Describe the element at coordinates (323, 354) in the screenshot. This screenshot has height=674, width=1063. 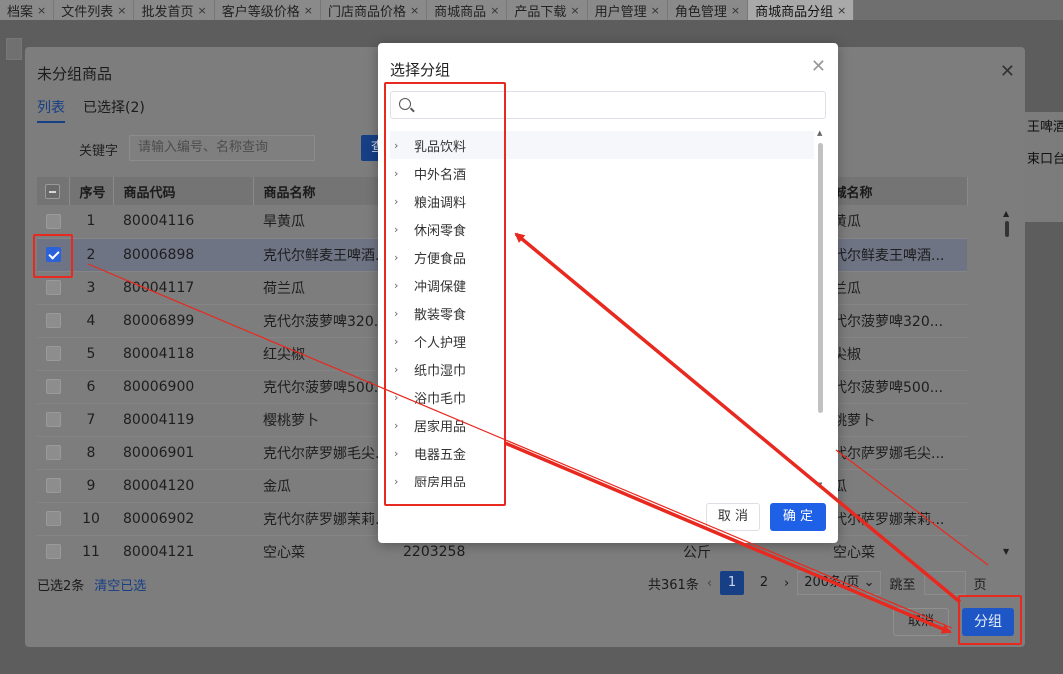
I see `table-cell: 红尖椒` at that location.